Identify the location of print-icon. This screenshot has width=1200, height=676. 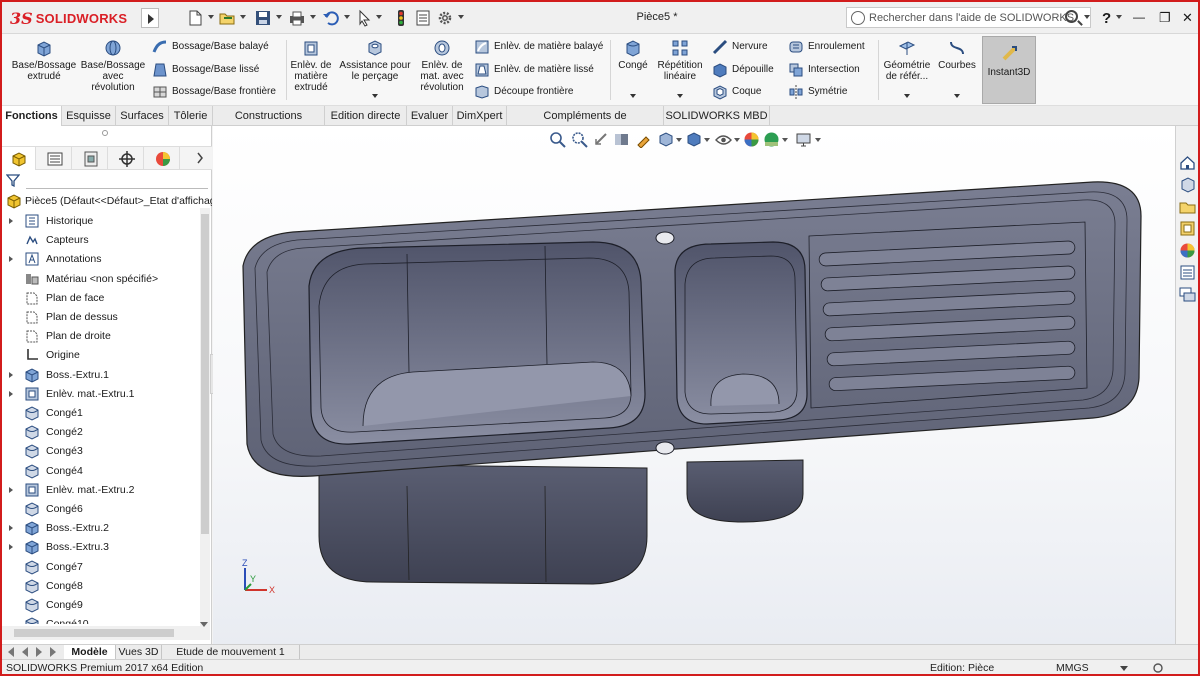
(297, 18).